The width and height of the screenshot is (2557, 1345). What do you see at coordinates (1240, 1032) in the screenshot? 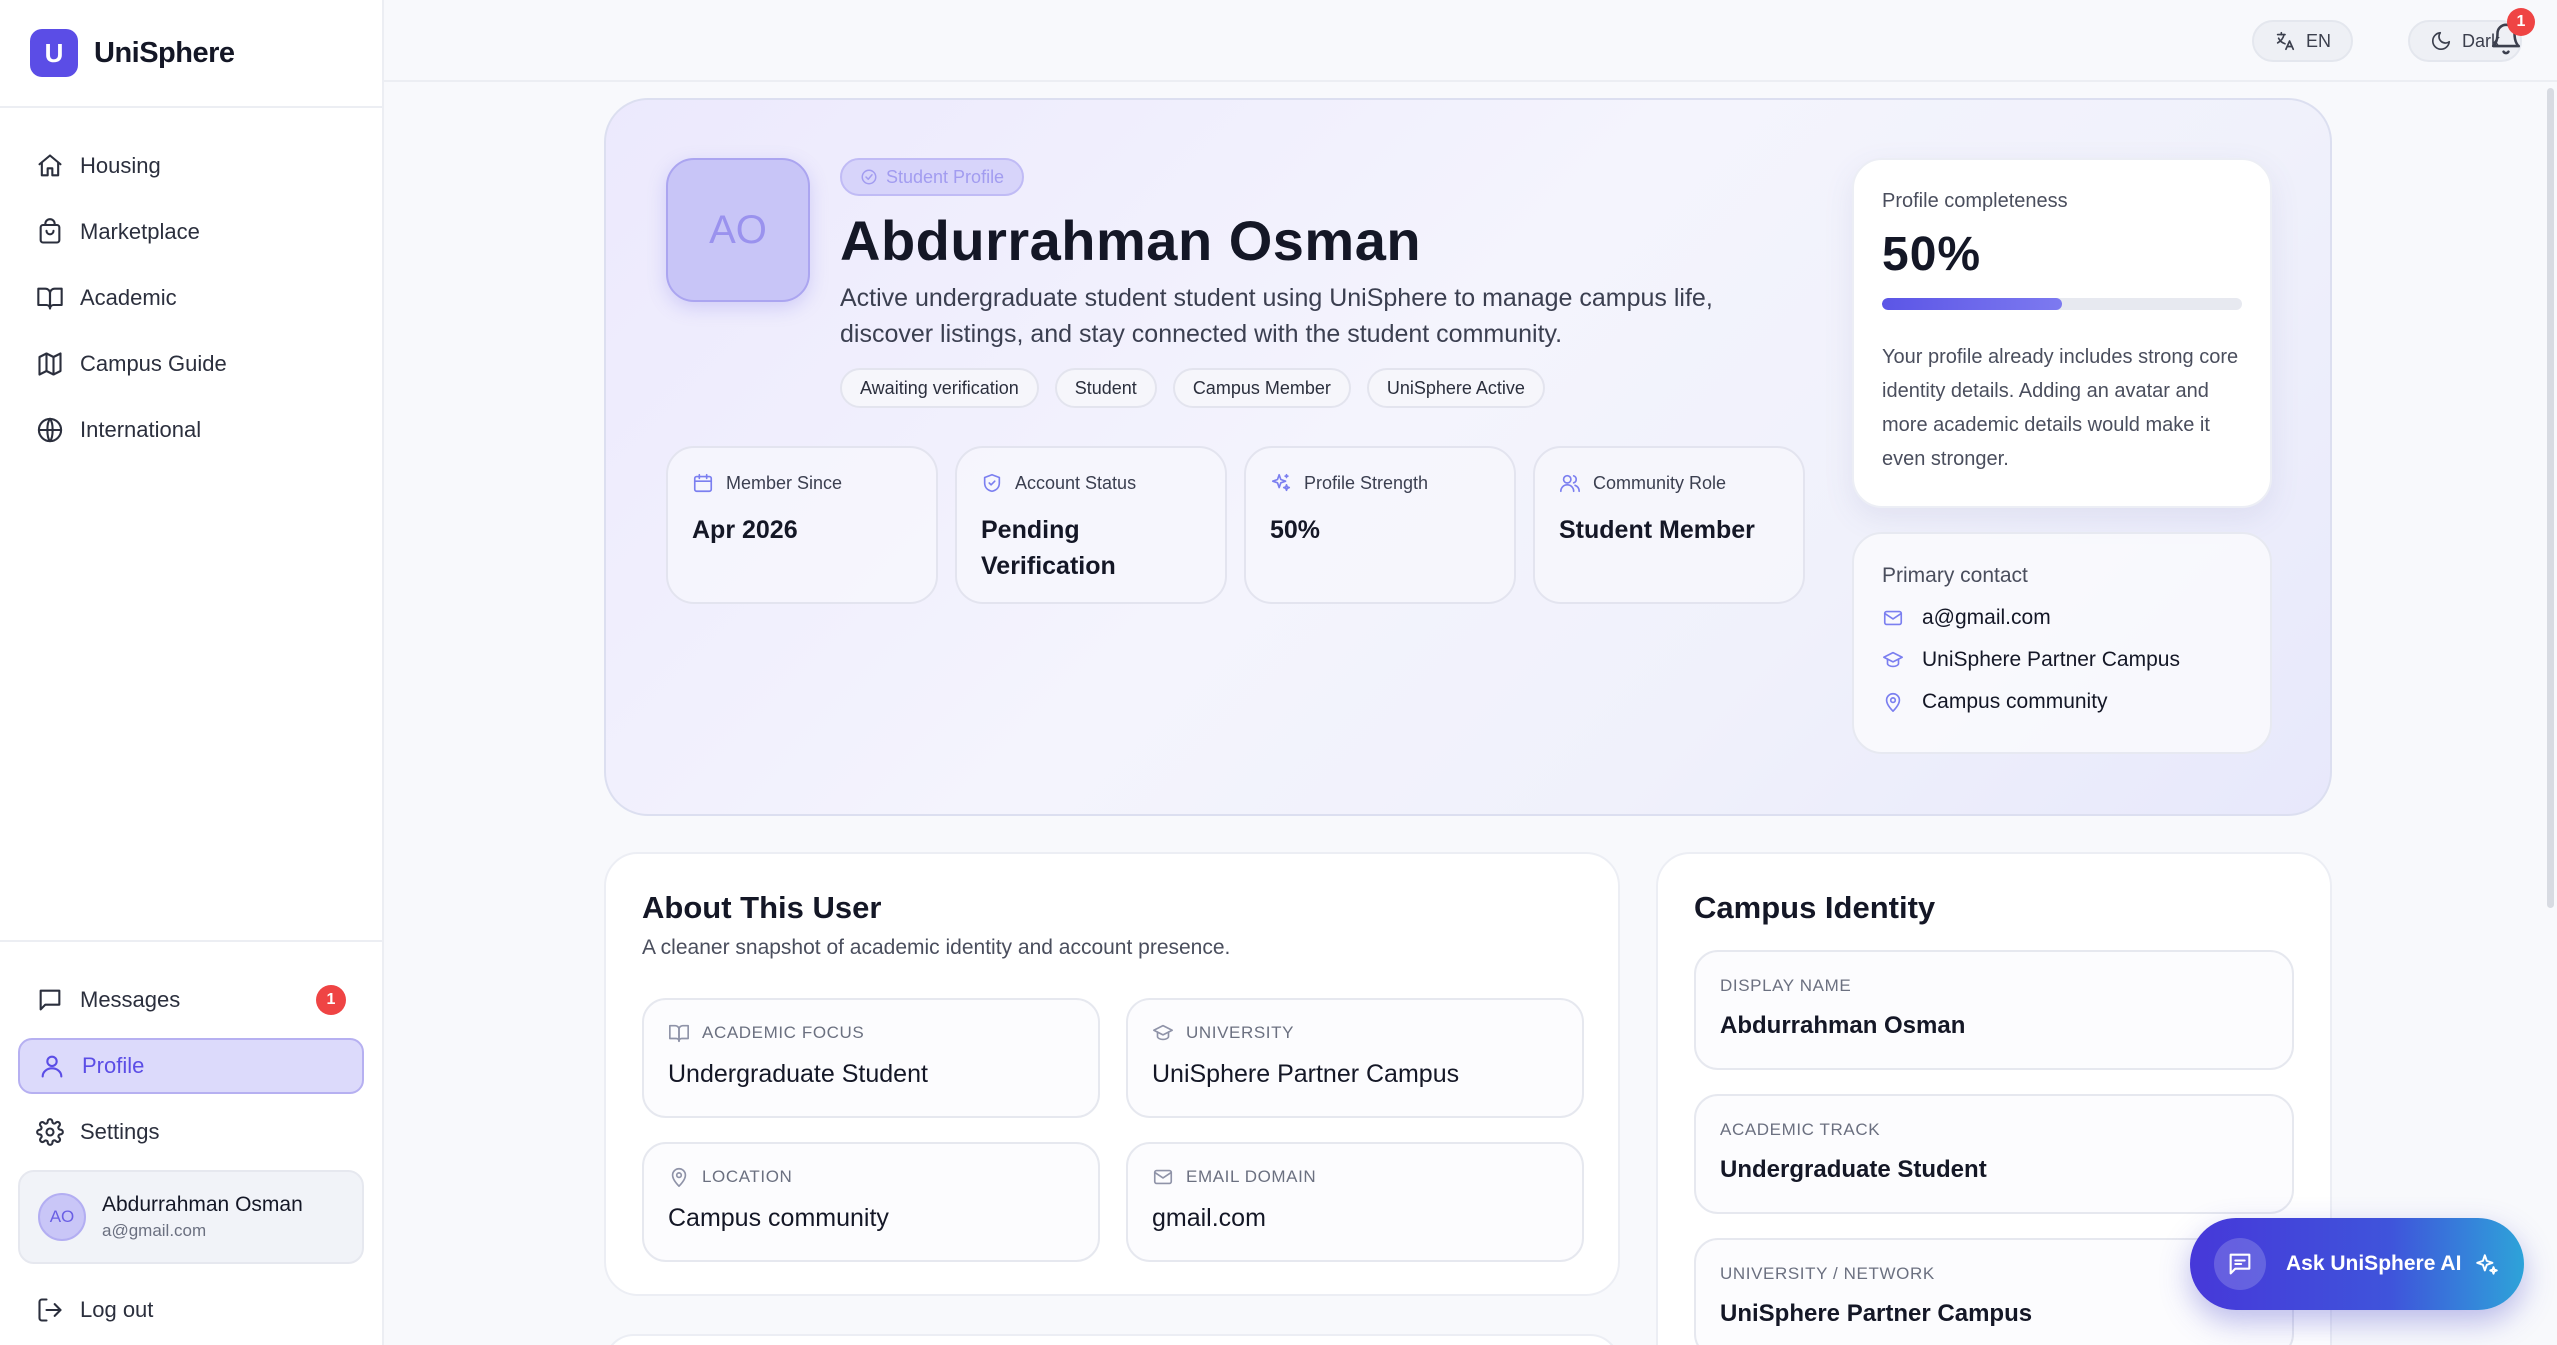
I see `info-label-text: UNIVERSITY` at bounding box center [1240, 1032].